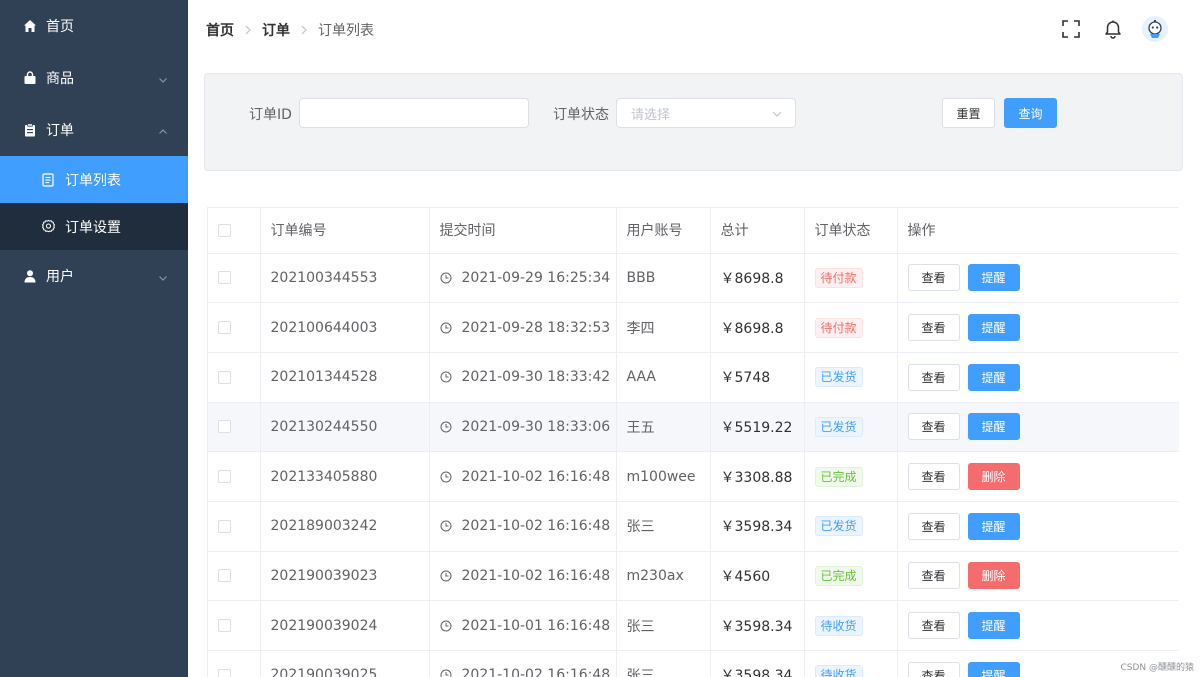 This screenshot has width=1200, height=677. What do you see at coordinates (968, 113) in the screenshot?
I see `reset-button: 重置` at bounding box center [968, 113].